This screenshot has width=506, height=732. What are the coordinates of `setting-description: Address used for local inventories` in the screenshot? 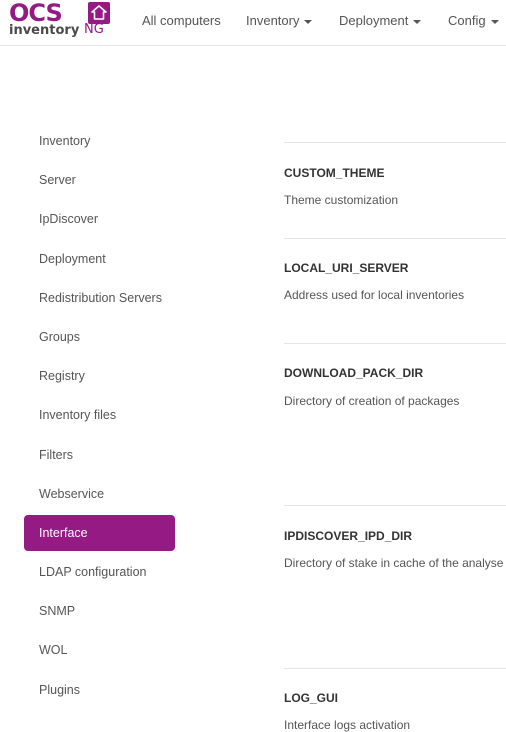 It's located at (374, 295).